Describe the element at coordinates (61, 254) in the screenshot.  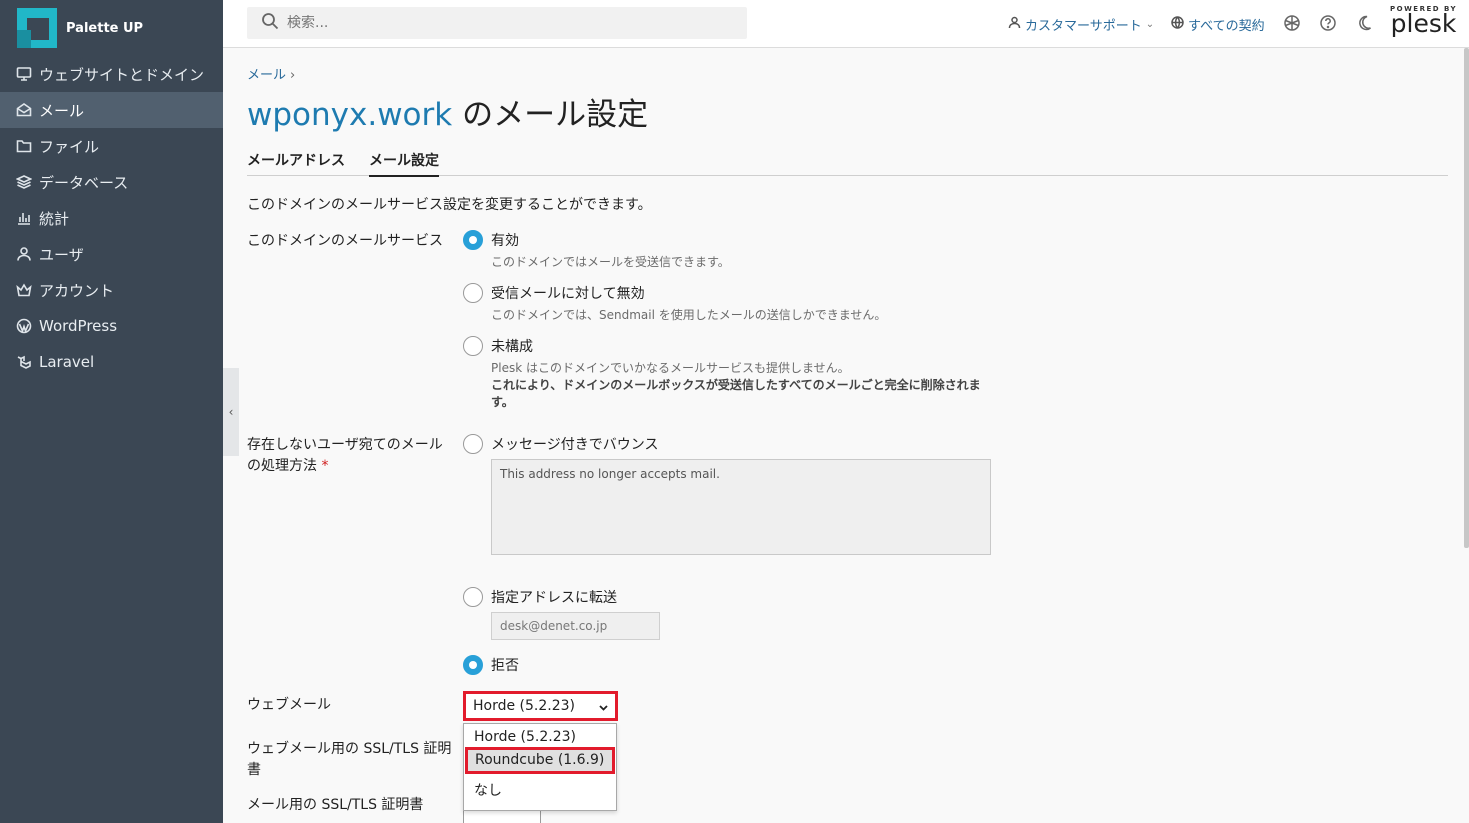
I see `sidebar-item-label: ユーザ` at that location.